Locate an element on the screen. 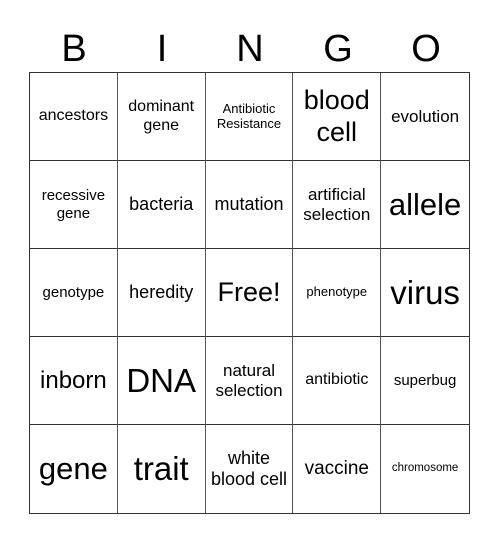 The width and height of the screenshot is (500, 544). bingo-cell: Antibiotic Resistance is located at coordinates (249, 117).